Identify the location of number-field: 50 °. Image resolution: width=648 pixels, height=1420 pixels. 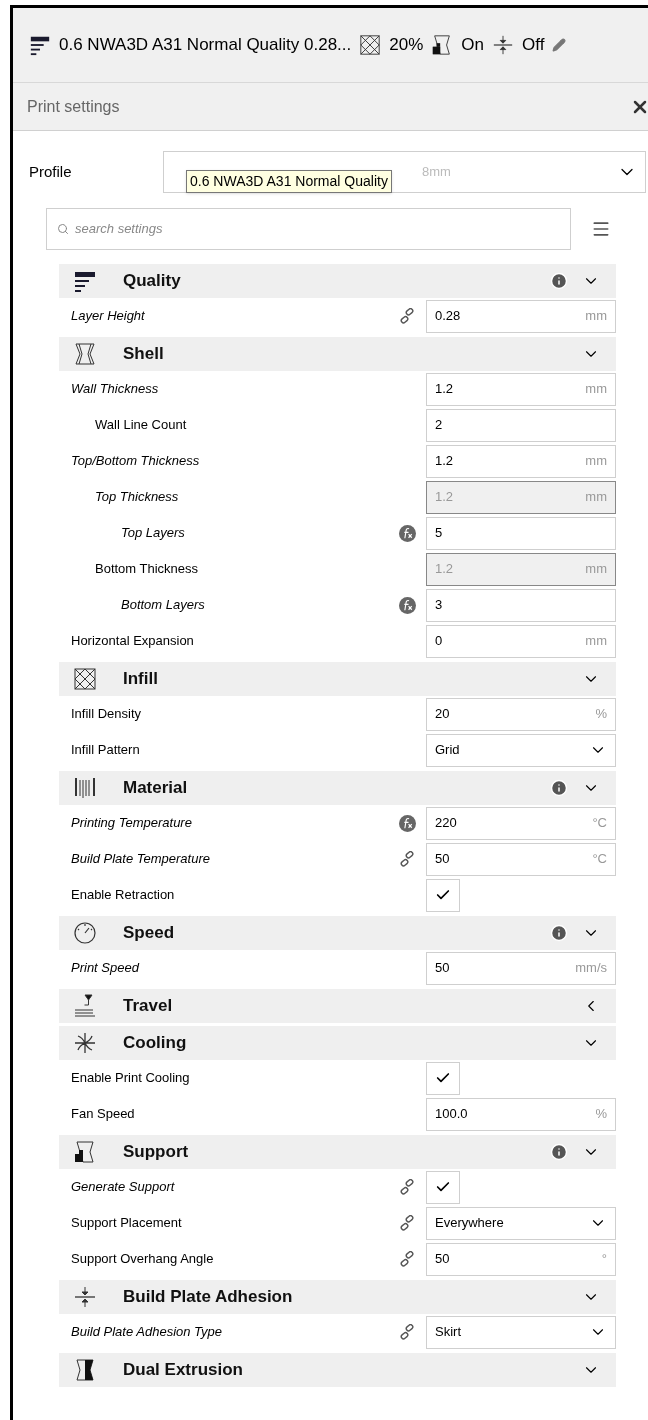
(521, 1259).